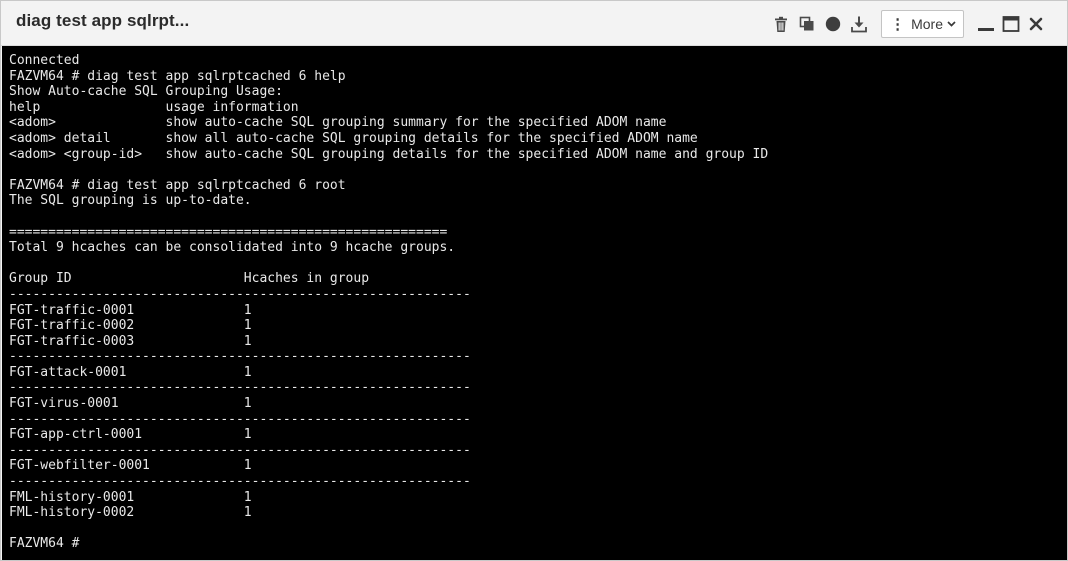  Describe the element at coordinates (44, 60) in the screenshot. I see `terminal-line: Connected` at that location.